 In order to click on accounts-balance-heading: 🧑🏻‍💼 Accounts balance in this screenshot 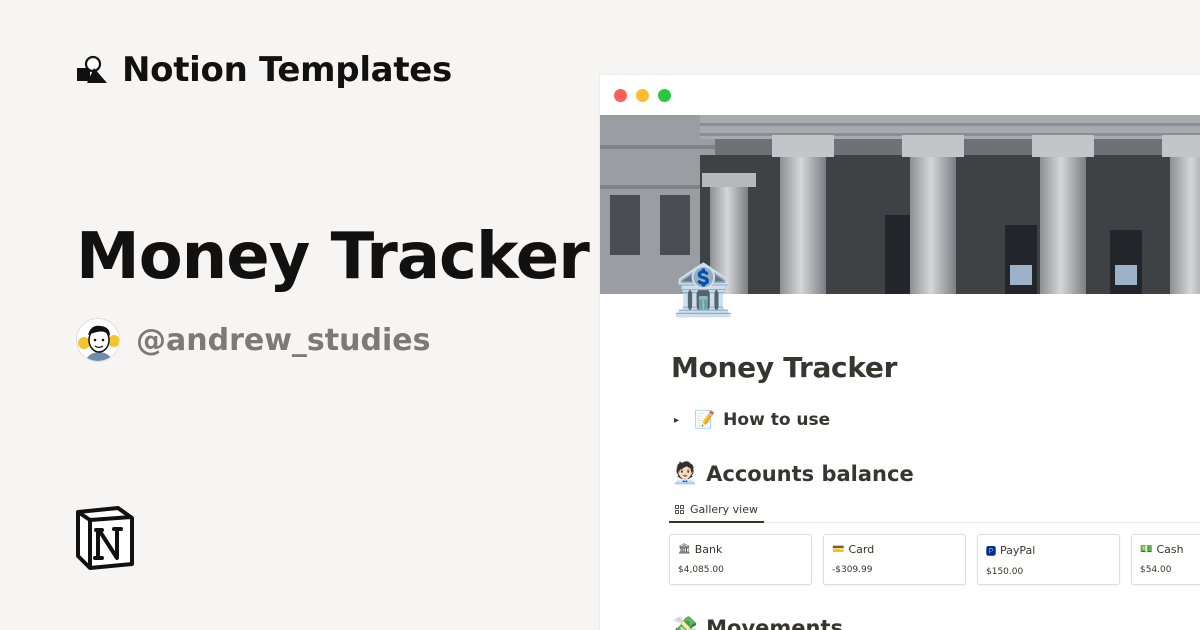, I will do `click(793, 473)`.